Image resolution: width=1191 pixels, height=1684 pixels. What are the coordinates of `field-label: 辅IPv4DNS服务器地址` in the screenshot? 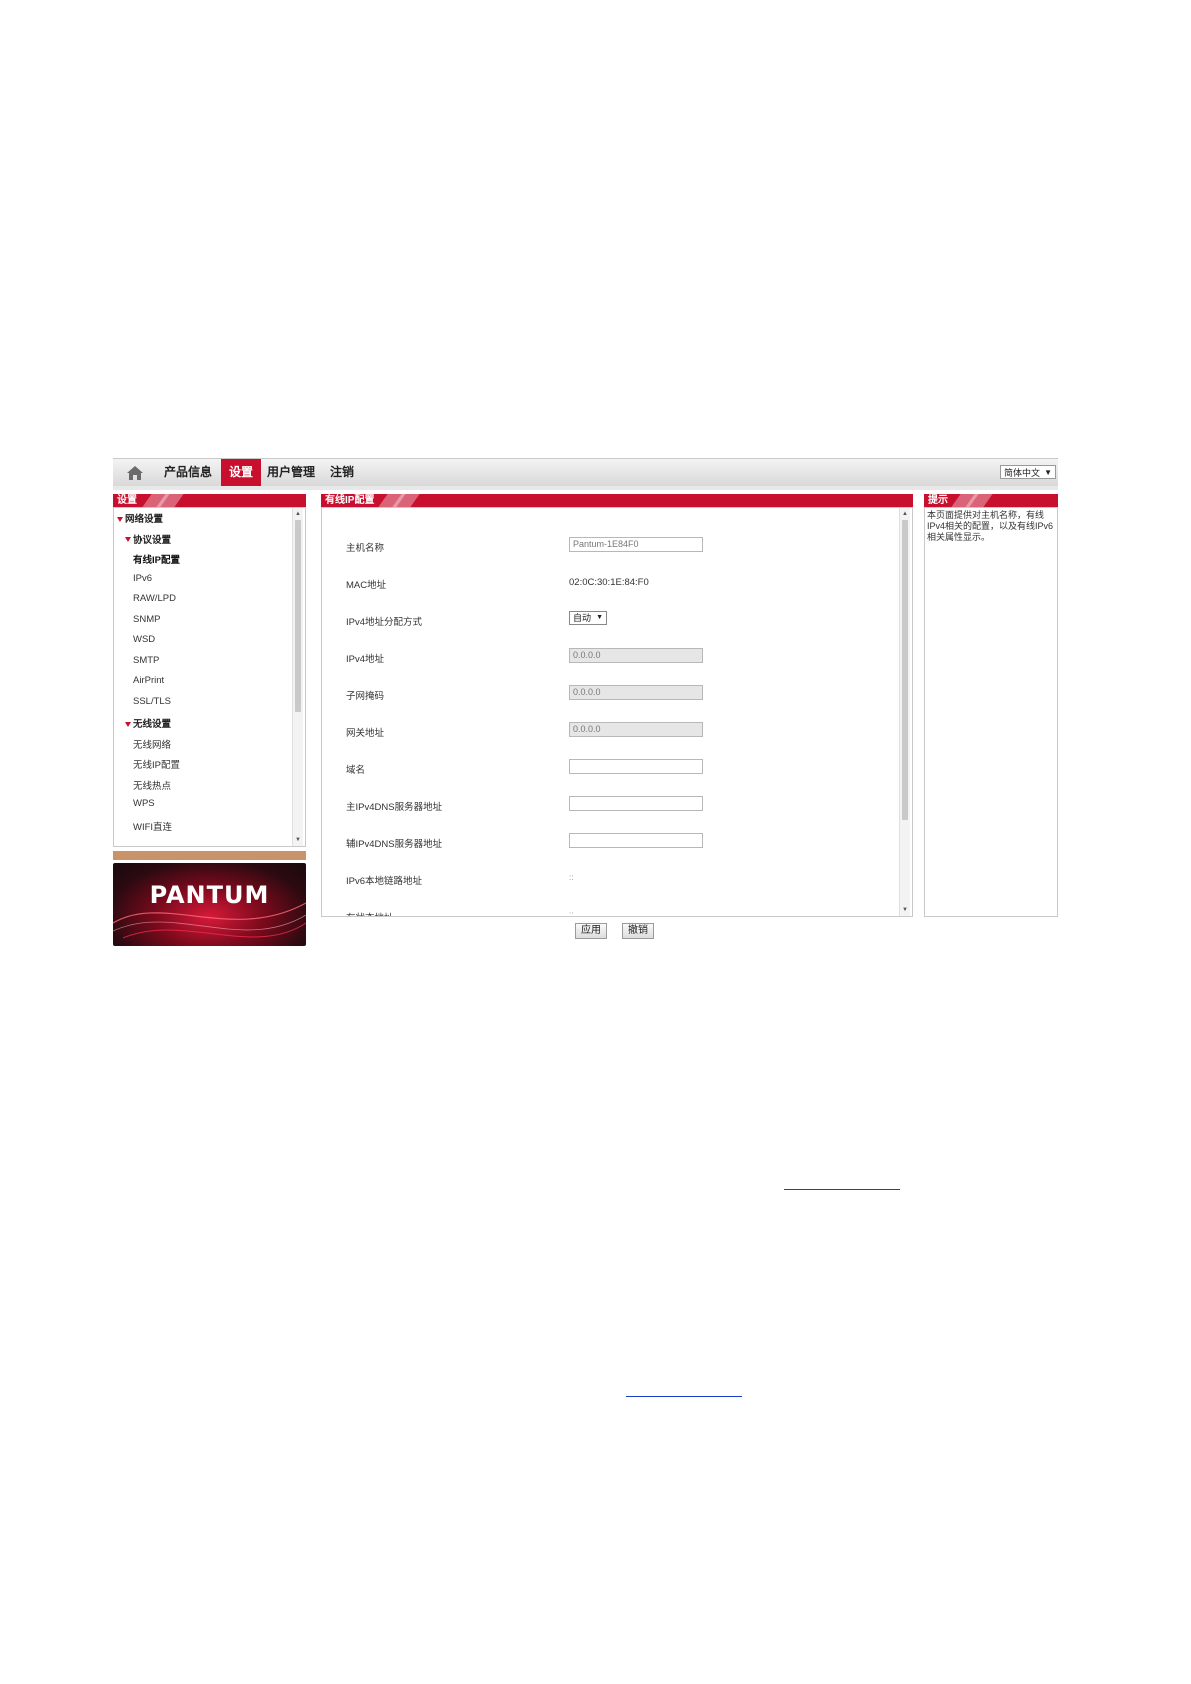 It's located at (394, 844).